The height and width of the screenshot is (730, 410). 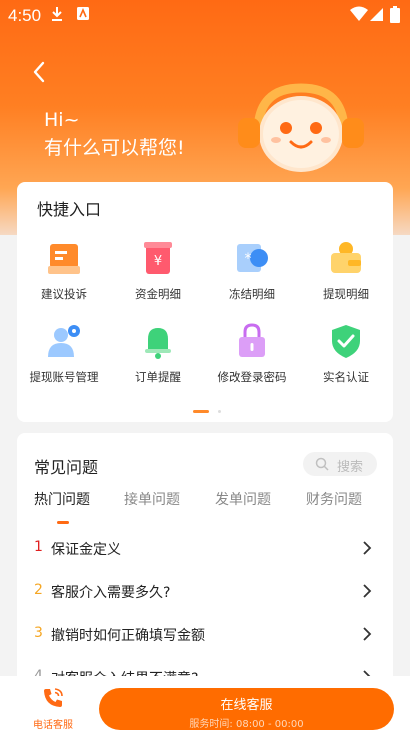 What do you see at coordinates (40, 72) in the screenshot?
I see `back-arrow-icon` at bounding box center [40, 72].